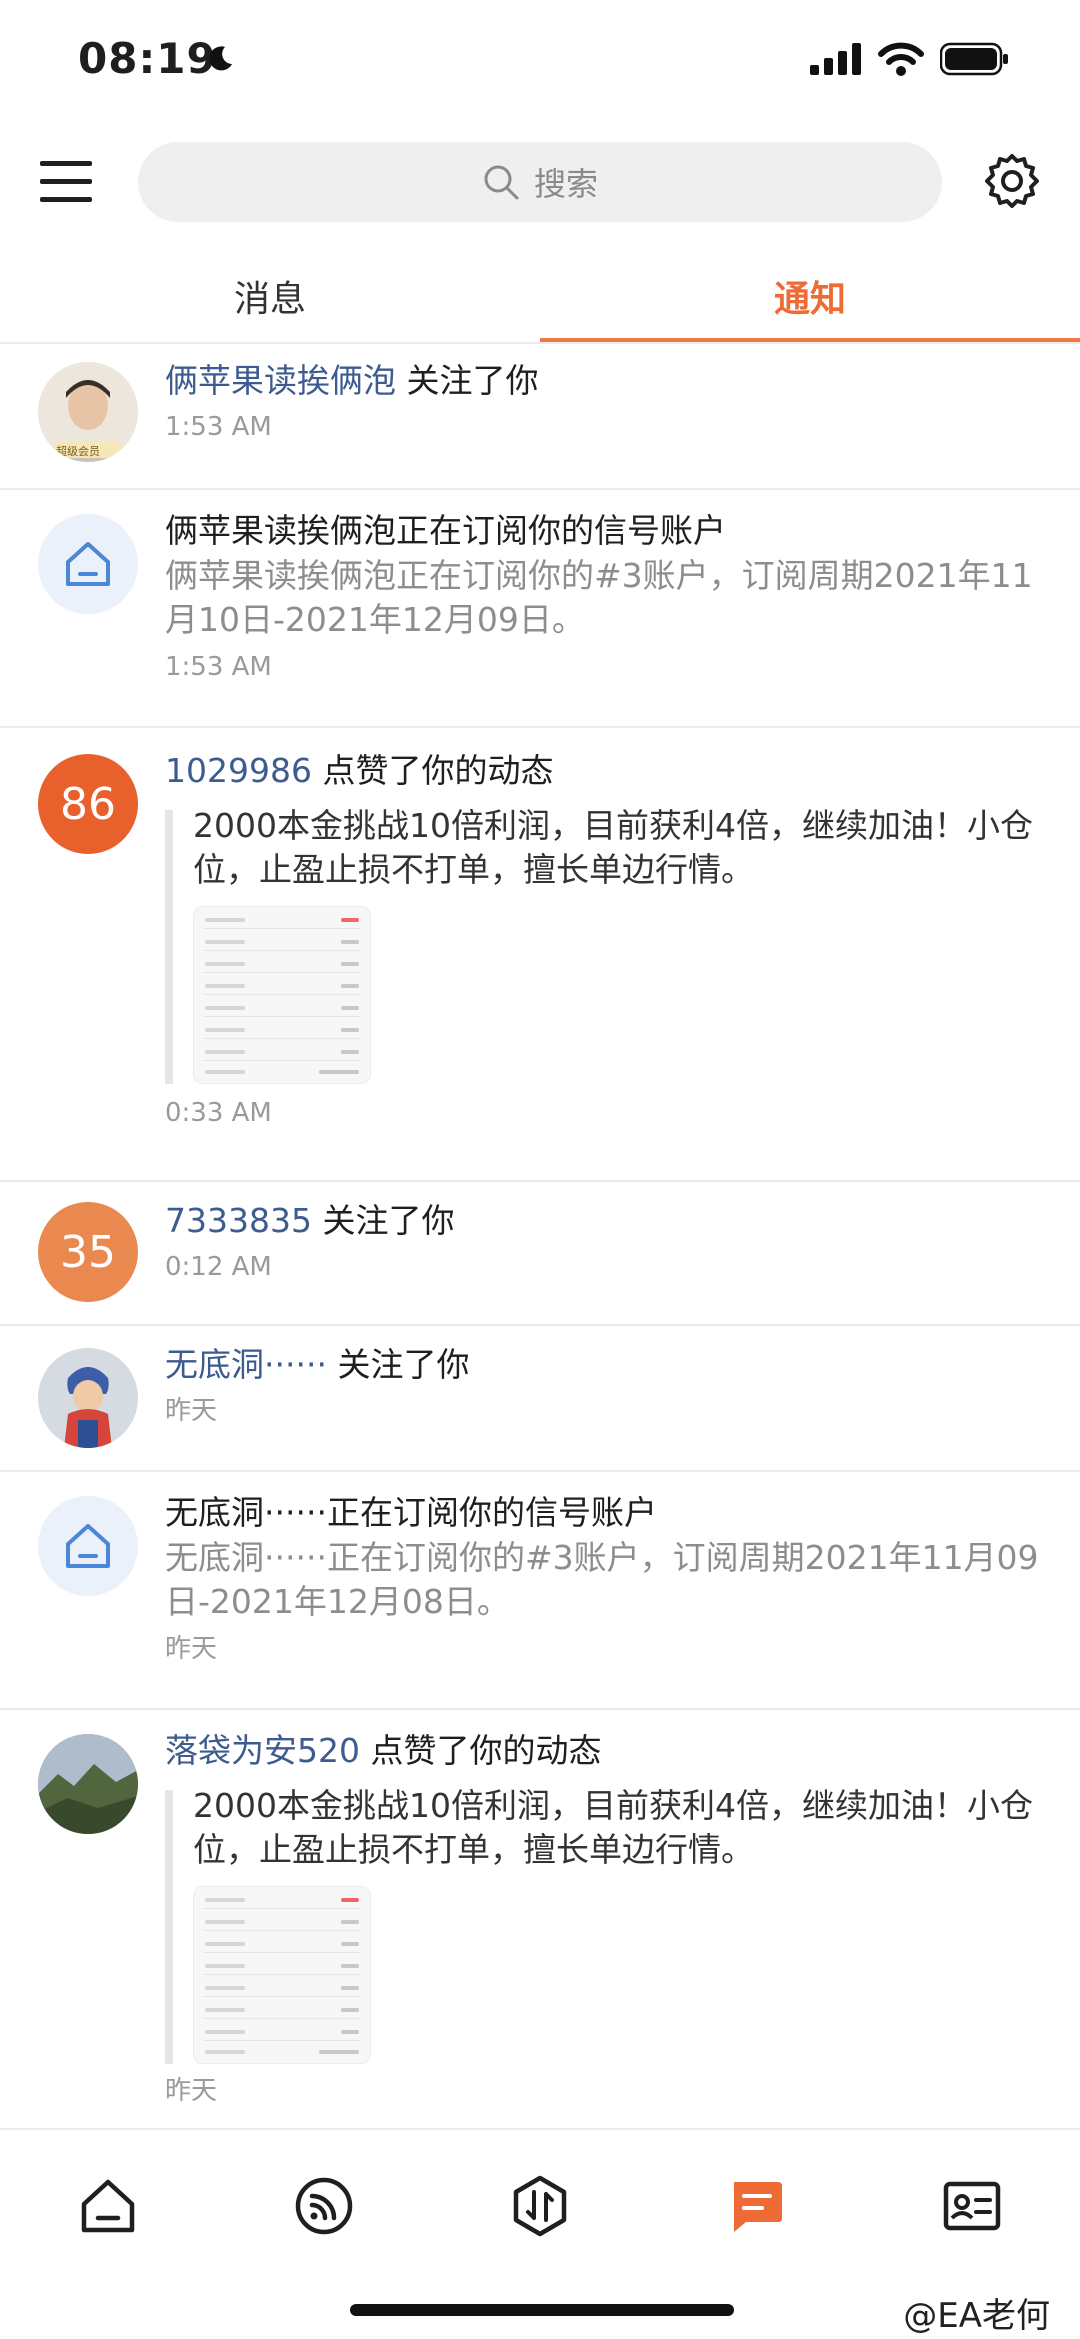  Describe the element at coordinates (246, 1364) in the screenshot. I see `username-link: 无底洞······` at that location.